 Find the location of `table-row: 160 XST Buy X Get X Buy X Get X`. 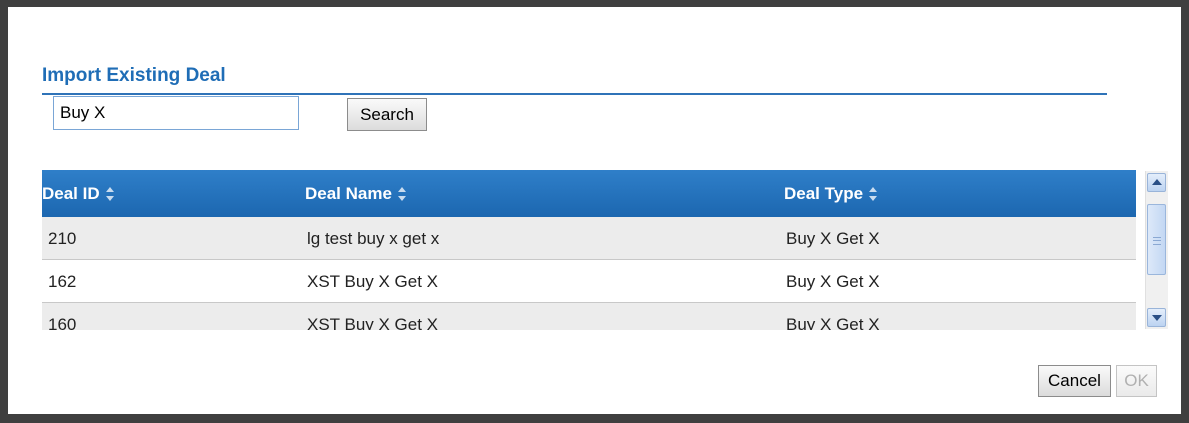

table-row: 160 XST Buy X Get X Buy X Get X is located at coordinates (589, 316).